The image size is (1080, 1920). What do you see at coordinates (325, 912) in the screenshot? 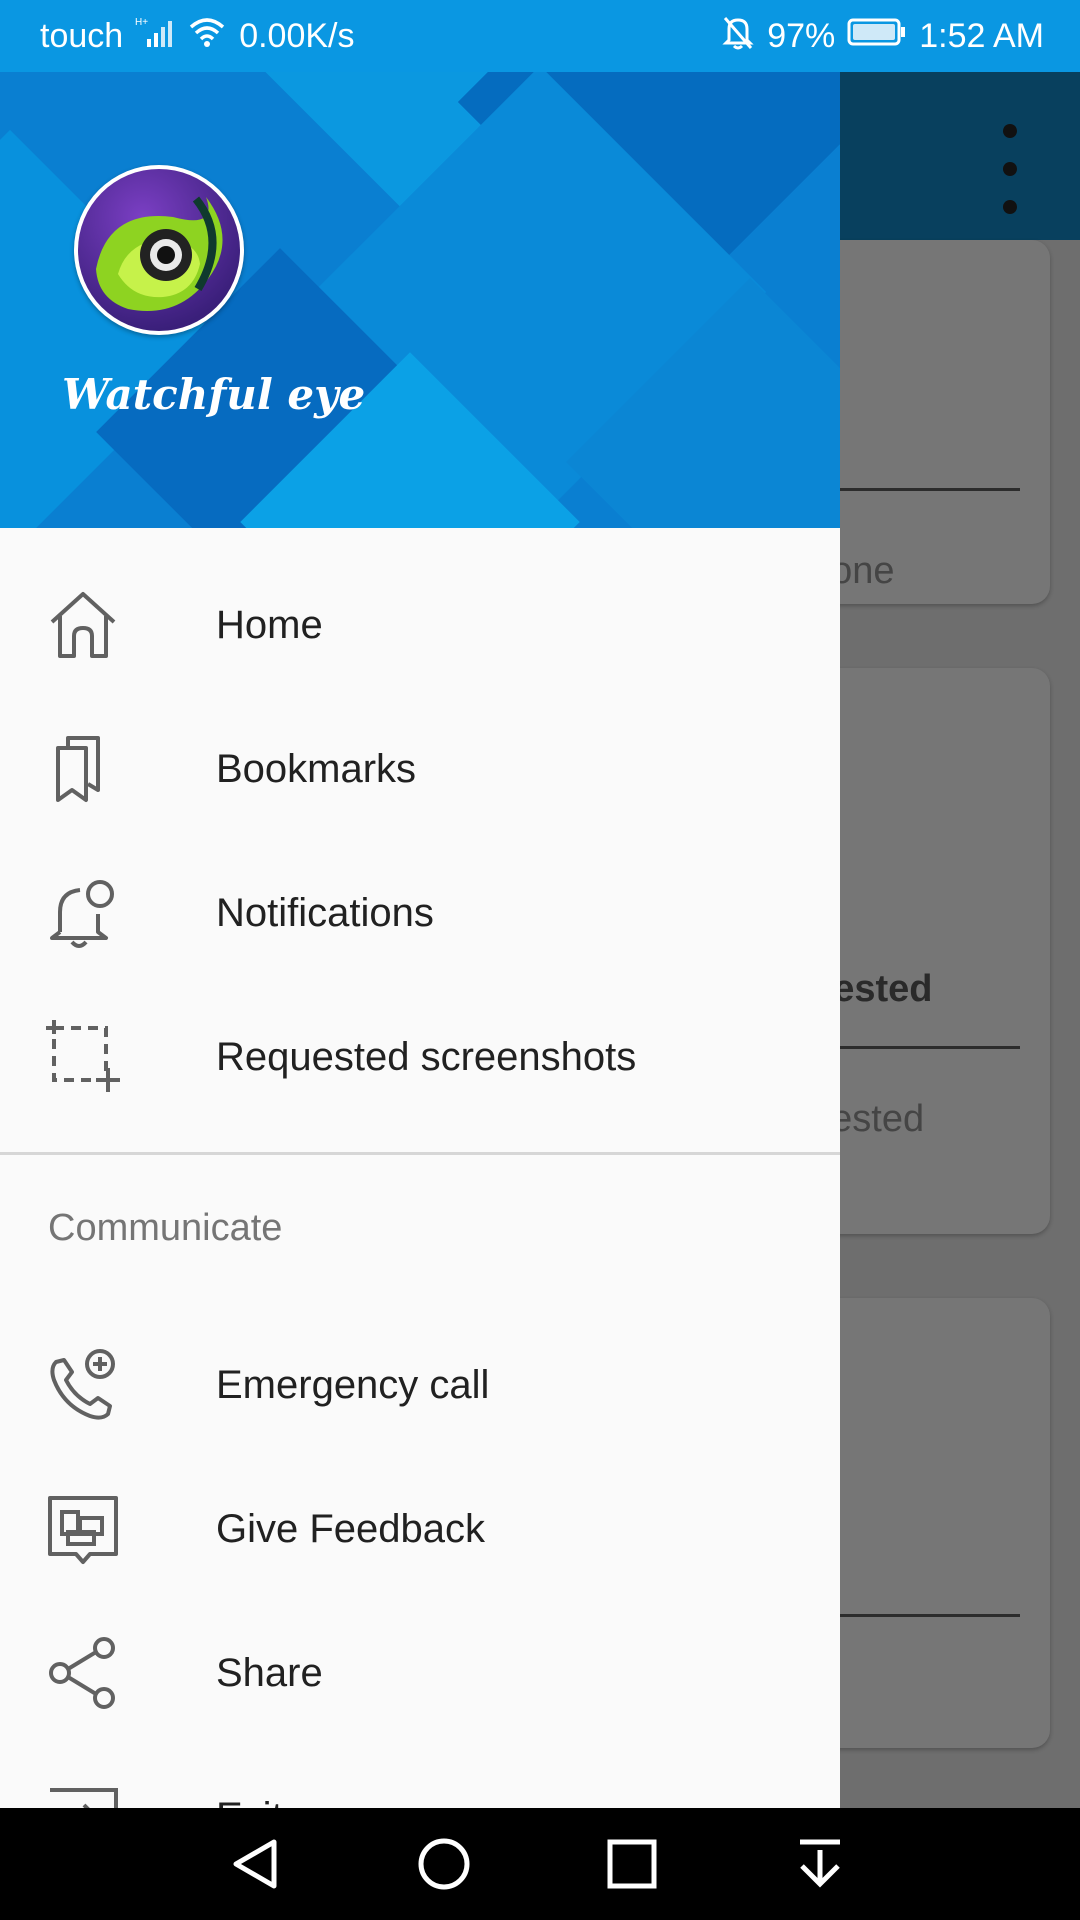
I see `menu-label: Notifications` at bounding box center [325, 912].